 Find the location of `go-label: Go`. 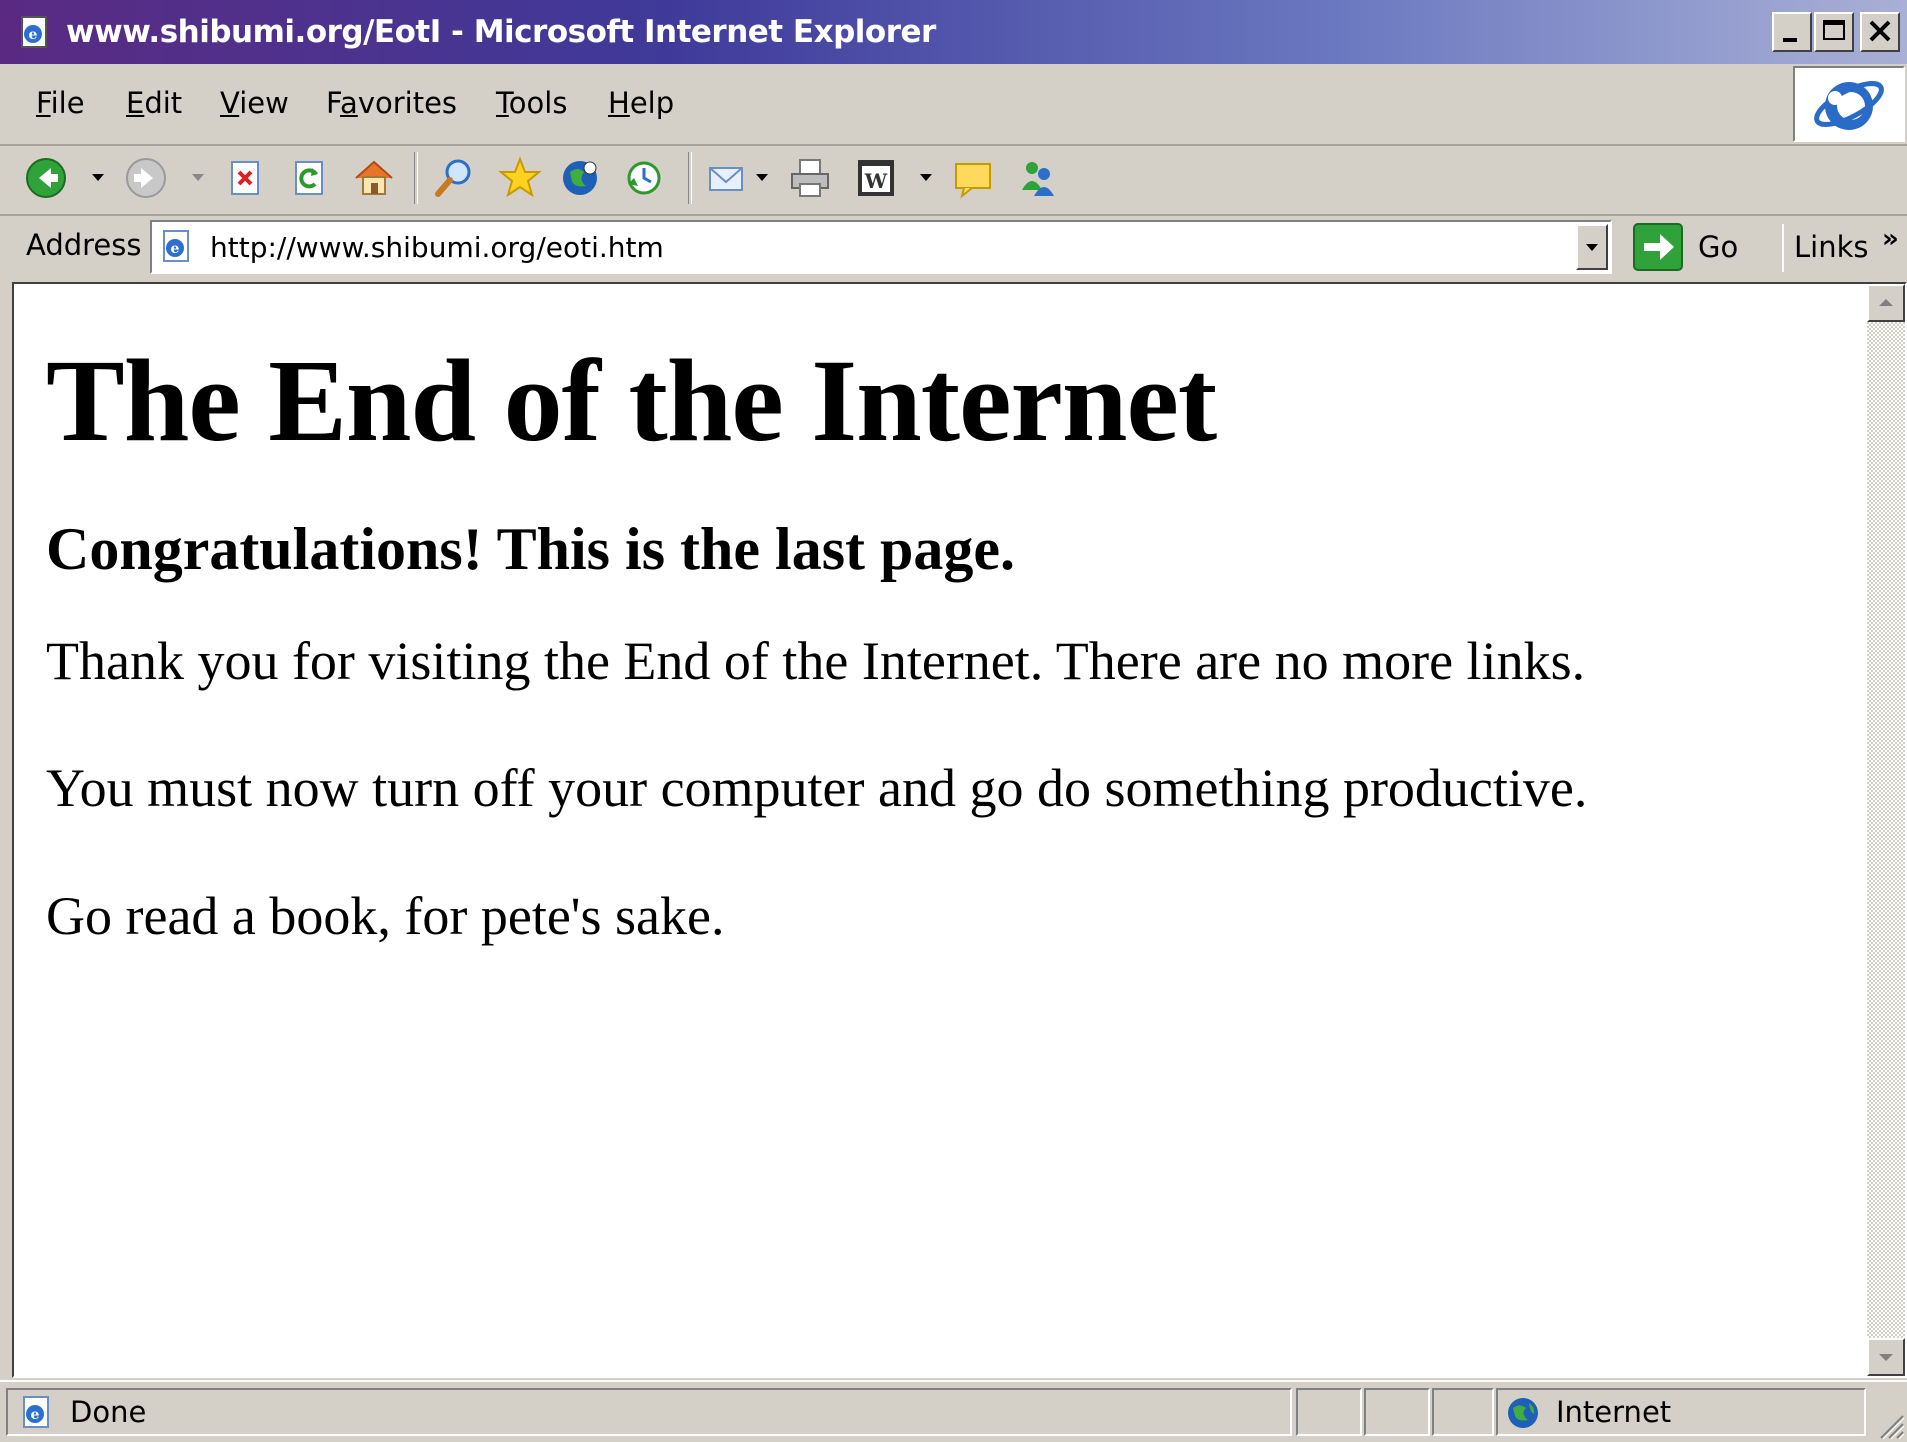

go-label: Go is located at coordinates (1718, 247).